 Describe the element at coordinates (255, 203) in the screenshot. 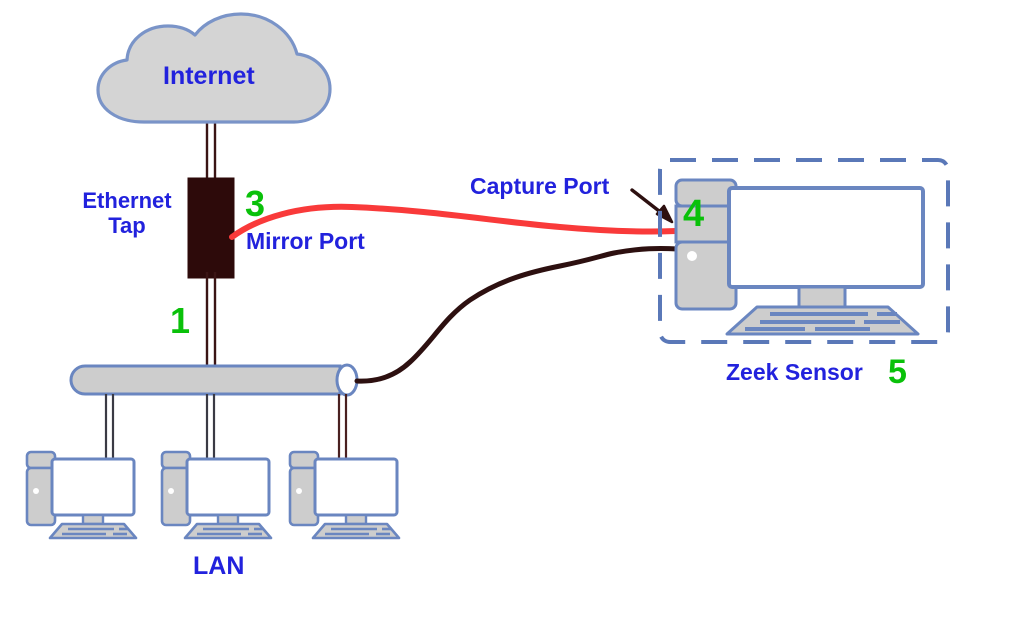

I see `callout-number-3: 3` at that location.